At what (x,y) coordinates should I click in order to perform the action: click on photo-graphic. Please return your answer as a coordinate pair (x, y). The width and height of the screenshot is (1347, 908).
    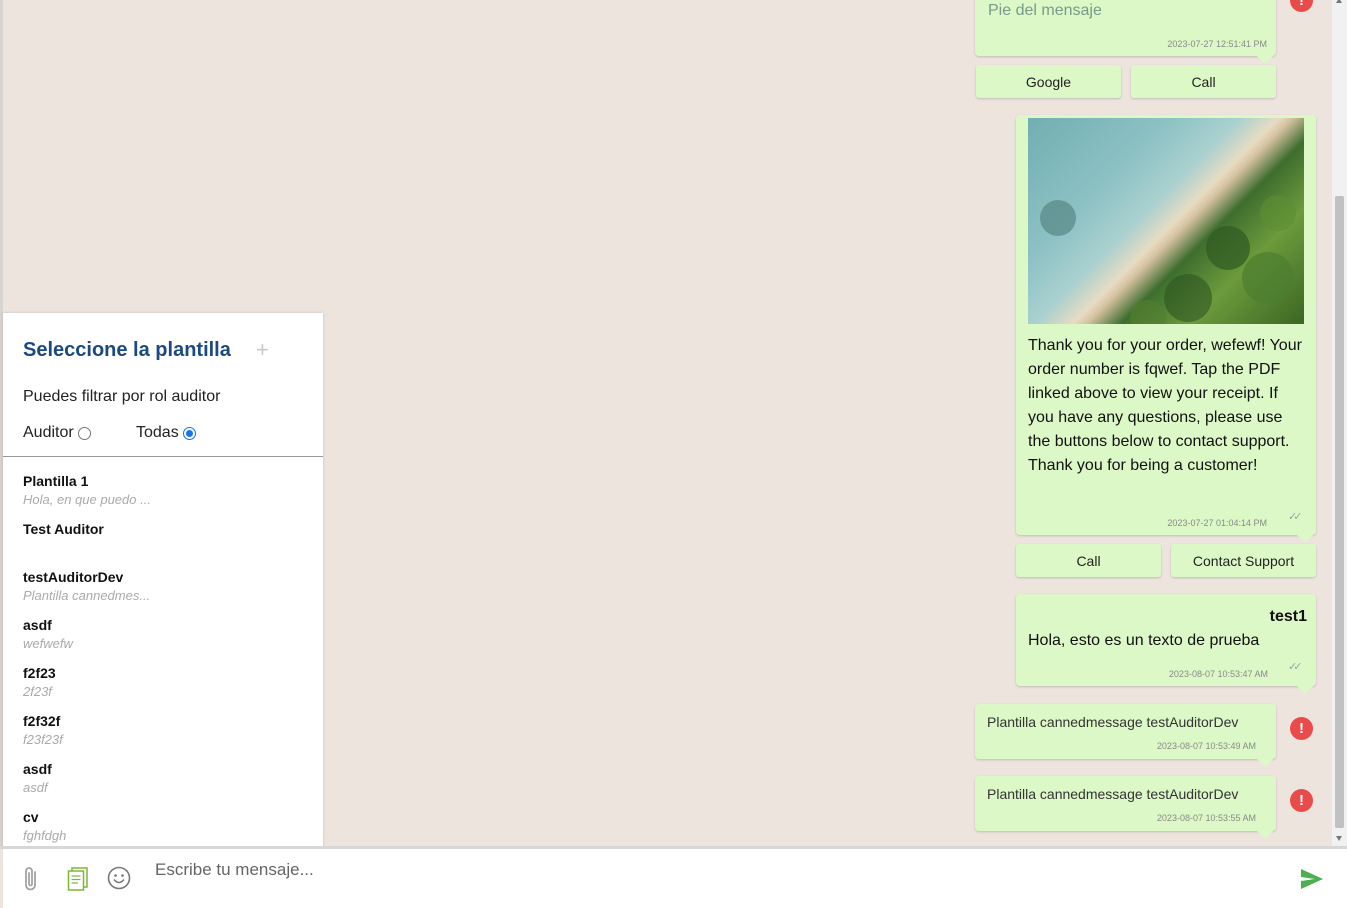
    Looking at the image, I should click on (1168, 259).